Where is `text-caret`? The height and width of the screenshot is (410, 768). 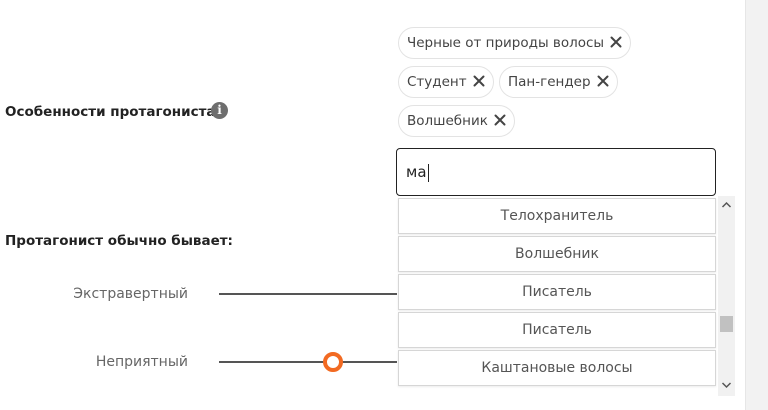 text-caret is located at coordinates (428, 172).